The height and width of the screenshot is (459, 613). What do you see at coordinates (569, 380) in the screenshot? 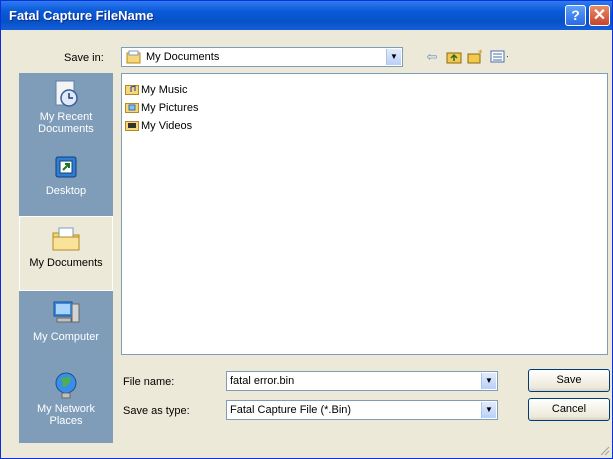
I see `save-button: Save` at bounding box center [569, 380].